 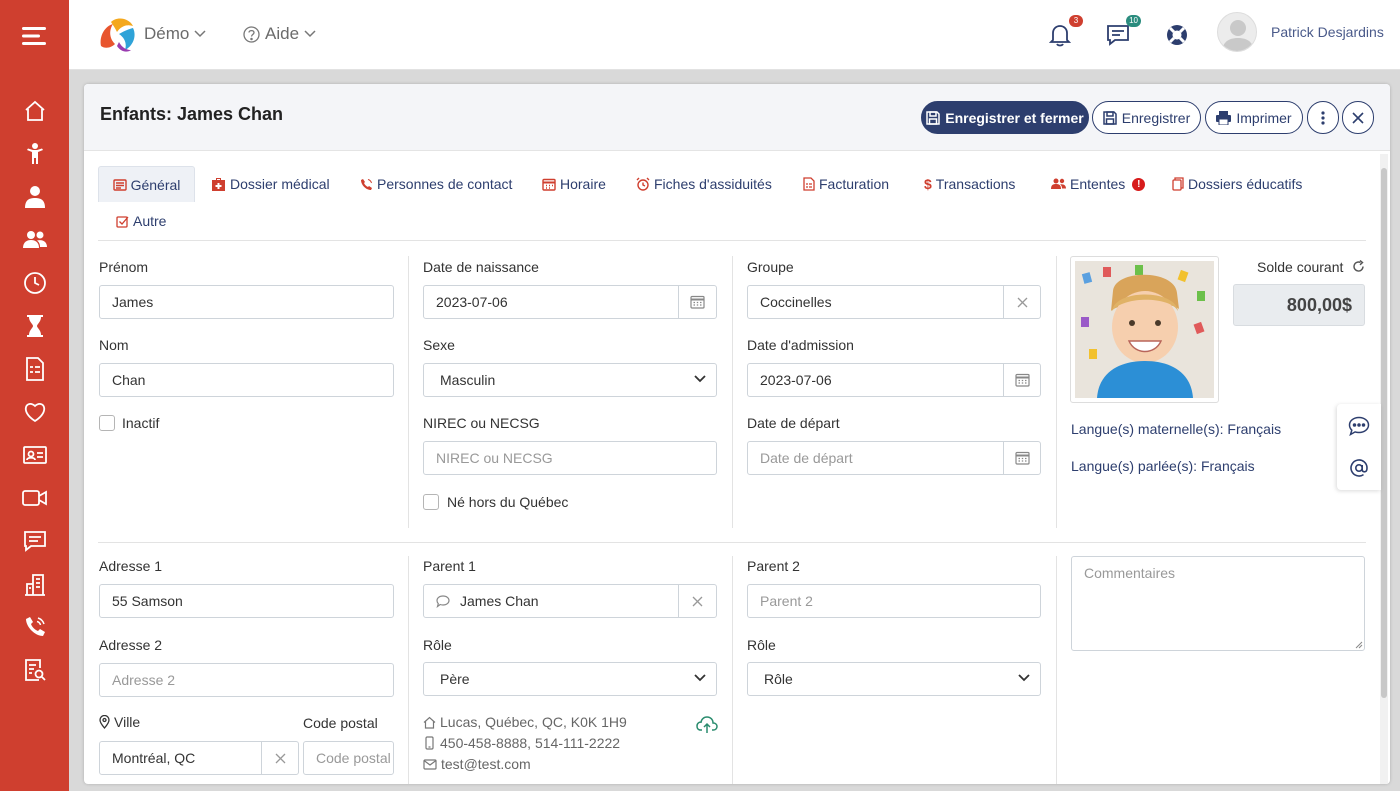 What do you see at coordinates (570, 380) in the screenshot?
I see `sex-select: Masculin` at bounding box center [570, 380].